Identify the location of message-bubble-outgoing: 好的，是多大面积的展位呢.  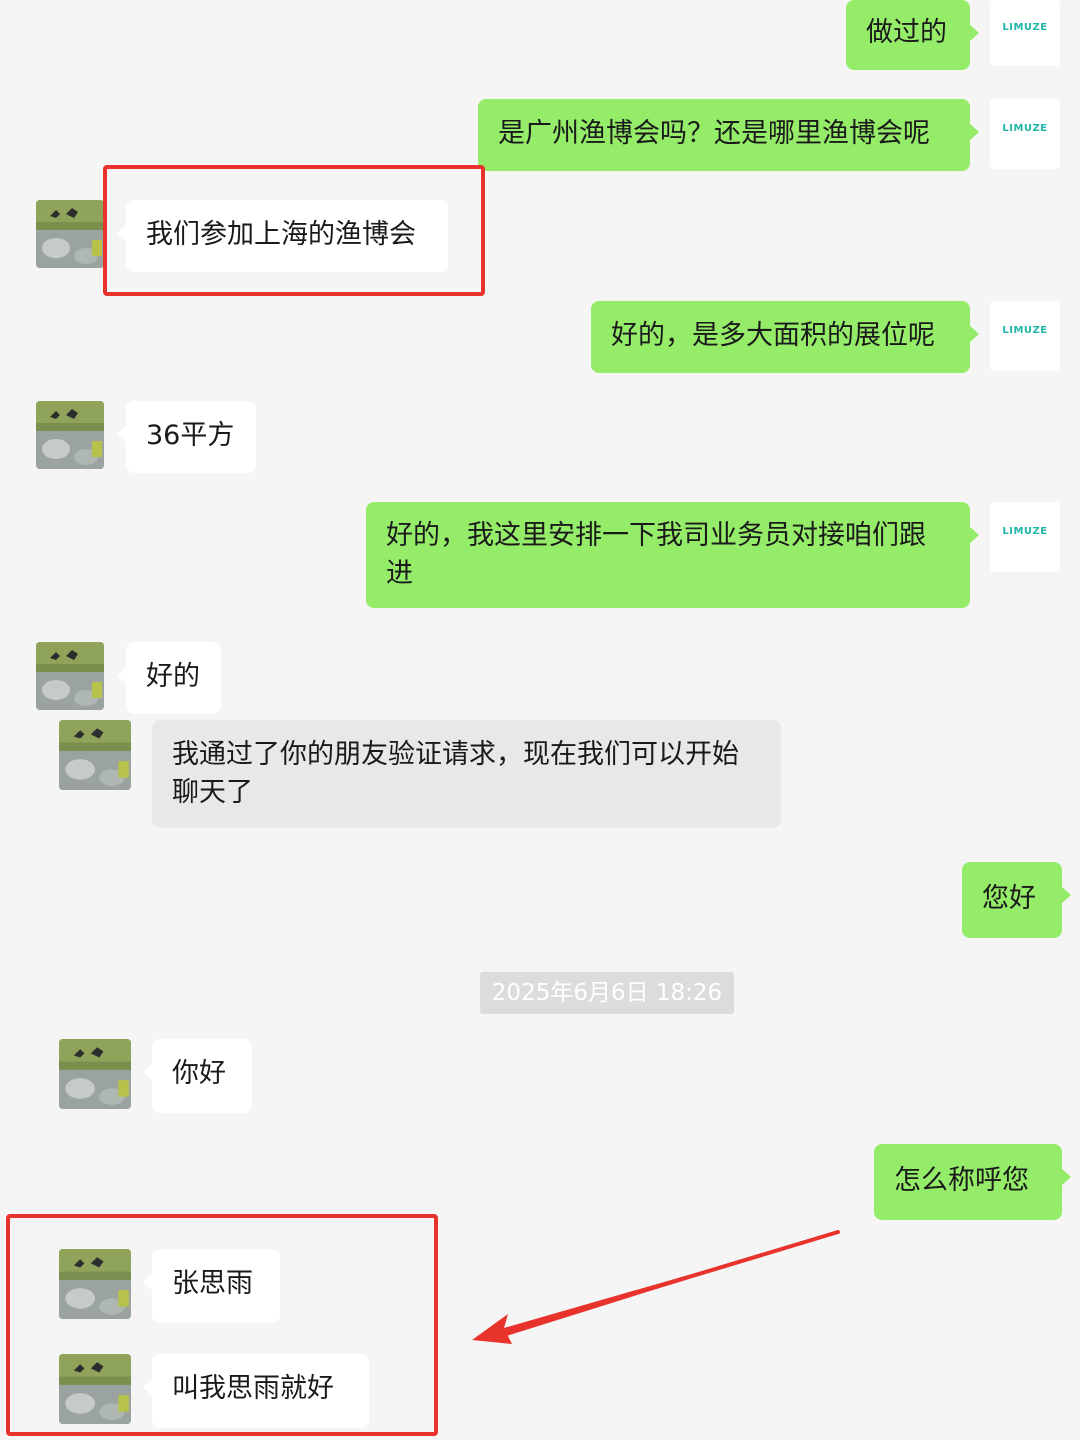
(785, 337).